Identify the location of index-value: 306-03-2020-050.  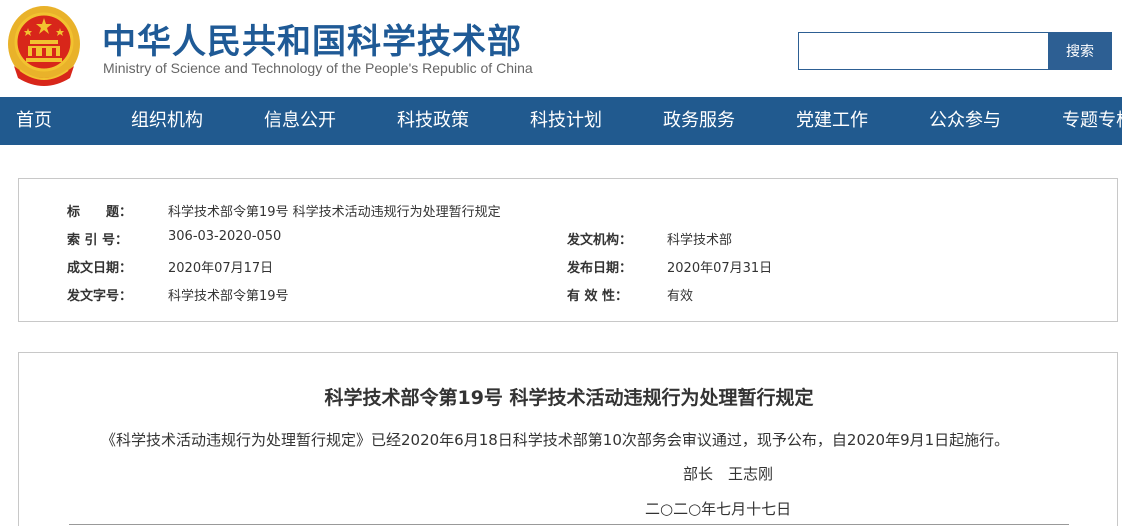
(225, 236).